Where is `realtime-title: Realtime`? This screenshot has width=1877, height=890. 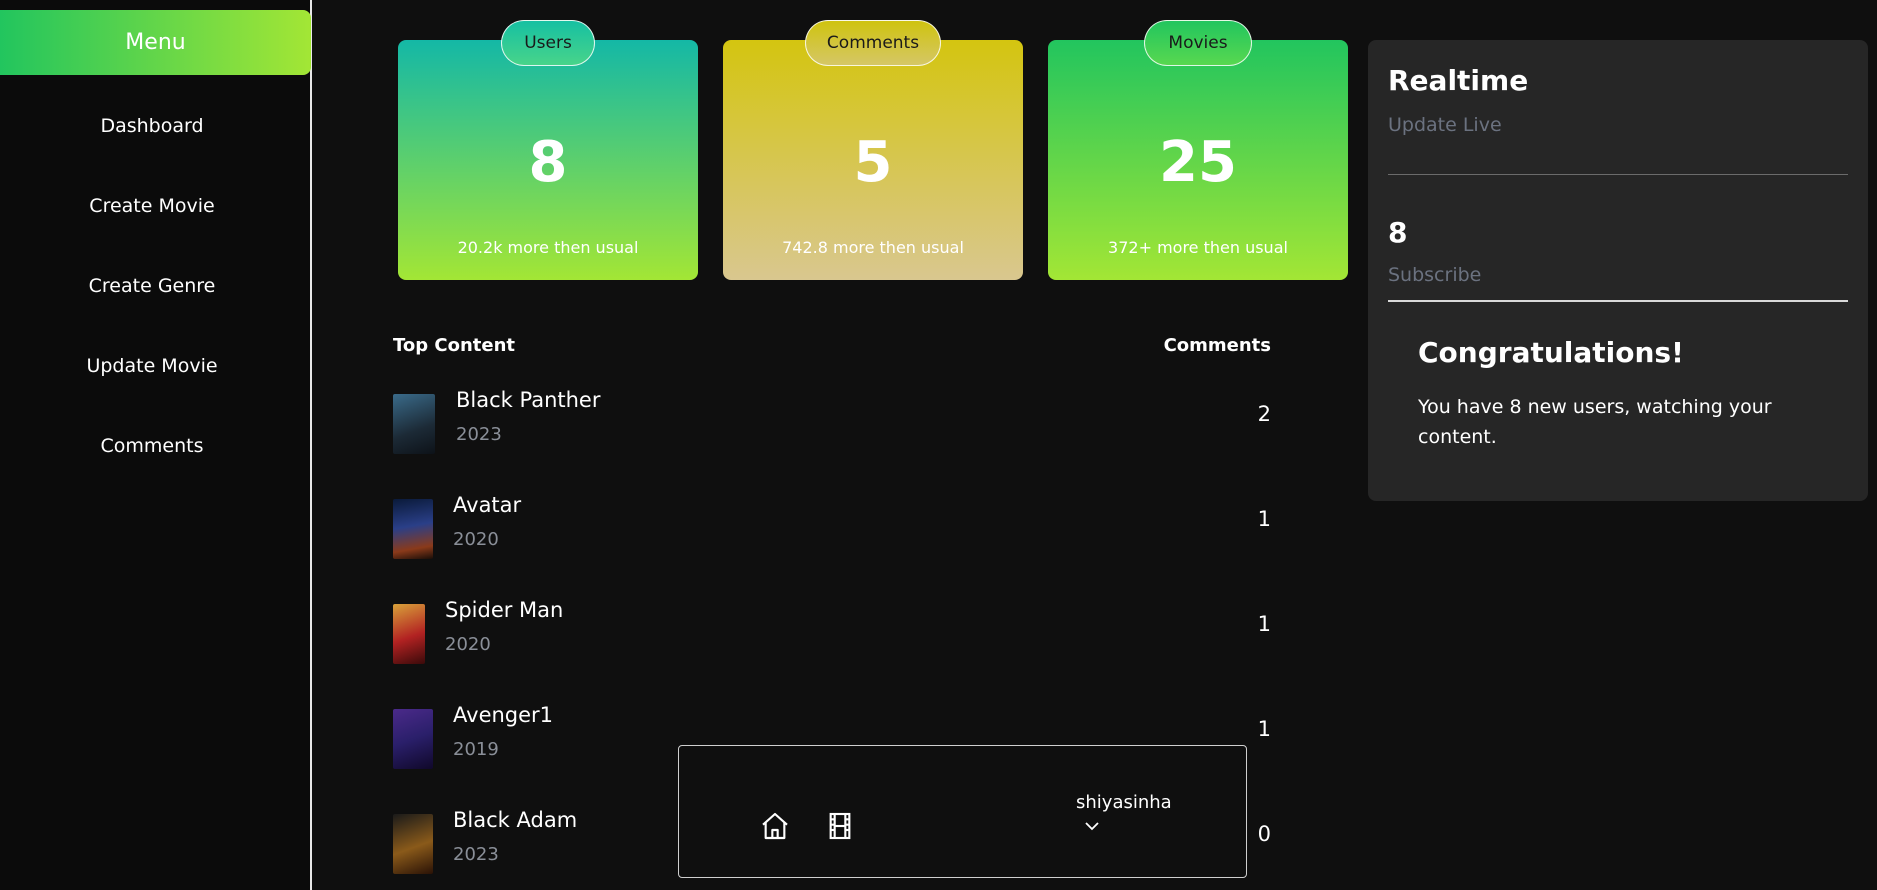
realtime-title: Realtime is located at coordinates (1458, 80).